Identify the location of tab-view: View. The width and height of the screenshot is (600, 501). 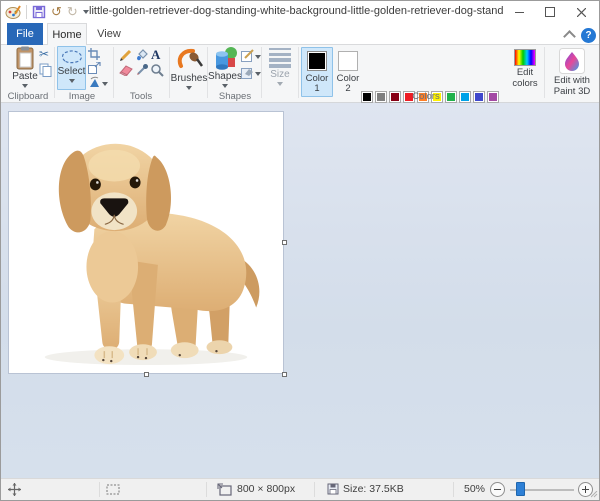
(109, 34).